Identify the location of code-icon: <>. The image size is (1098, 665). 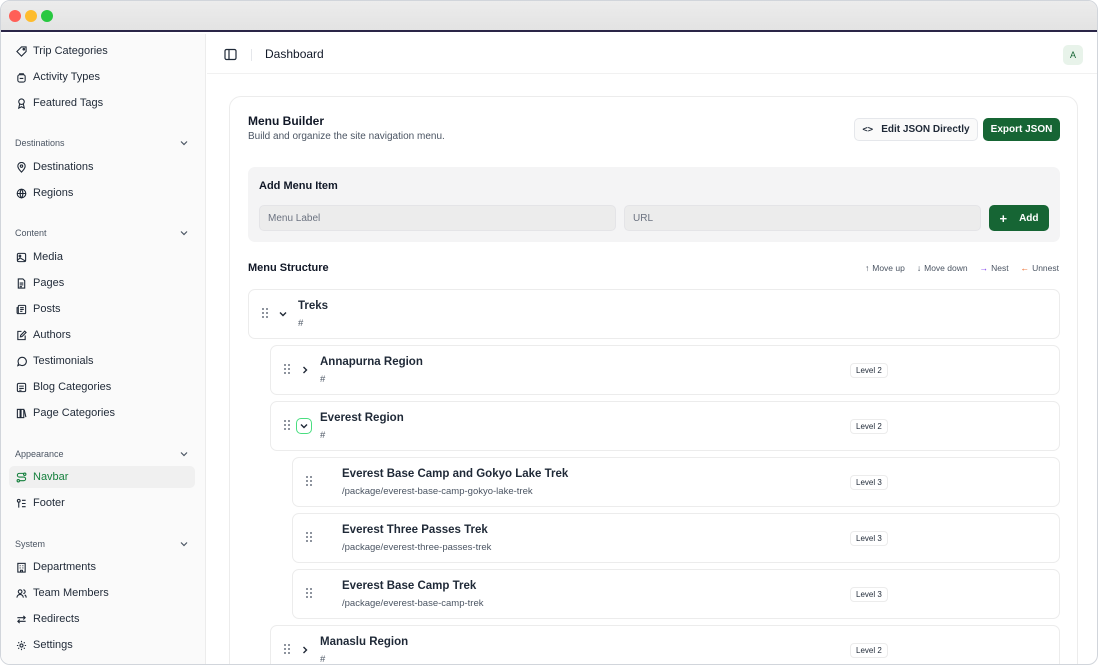
(868, 129).